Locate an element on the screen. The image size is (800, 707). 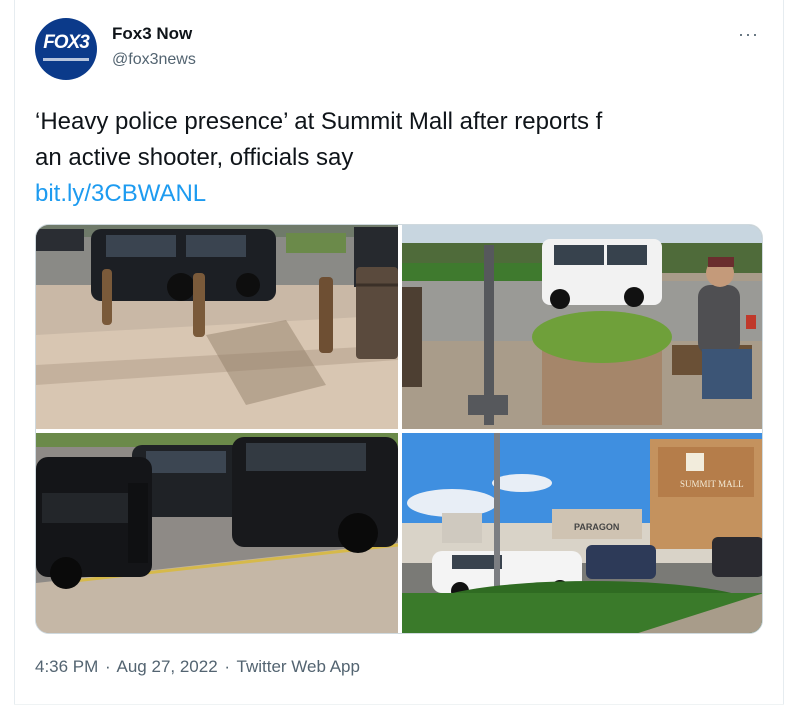
photo-police-suvs-parking-lot-icon is located at coordinates (217, 327).